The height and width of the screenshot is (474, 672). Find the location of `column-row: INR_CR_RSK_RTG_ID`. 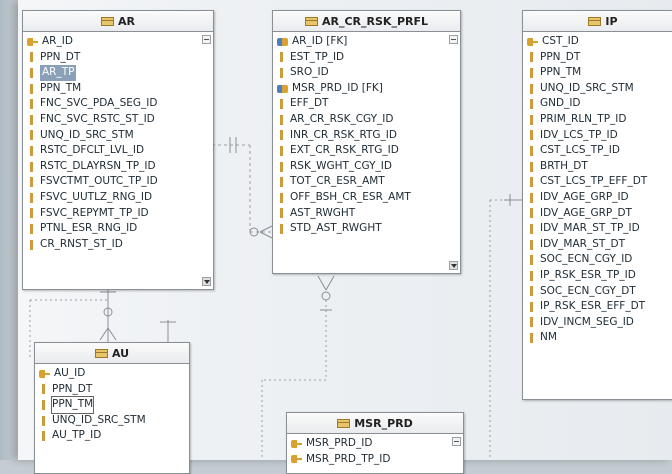

column-row: INR_CR_RSK_RTG_ID is located at coordinates (368, 136).